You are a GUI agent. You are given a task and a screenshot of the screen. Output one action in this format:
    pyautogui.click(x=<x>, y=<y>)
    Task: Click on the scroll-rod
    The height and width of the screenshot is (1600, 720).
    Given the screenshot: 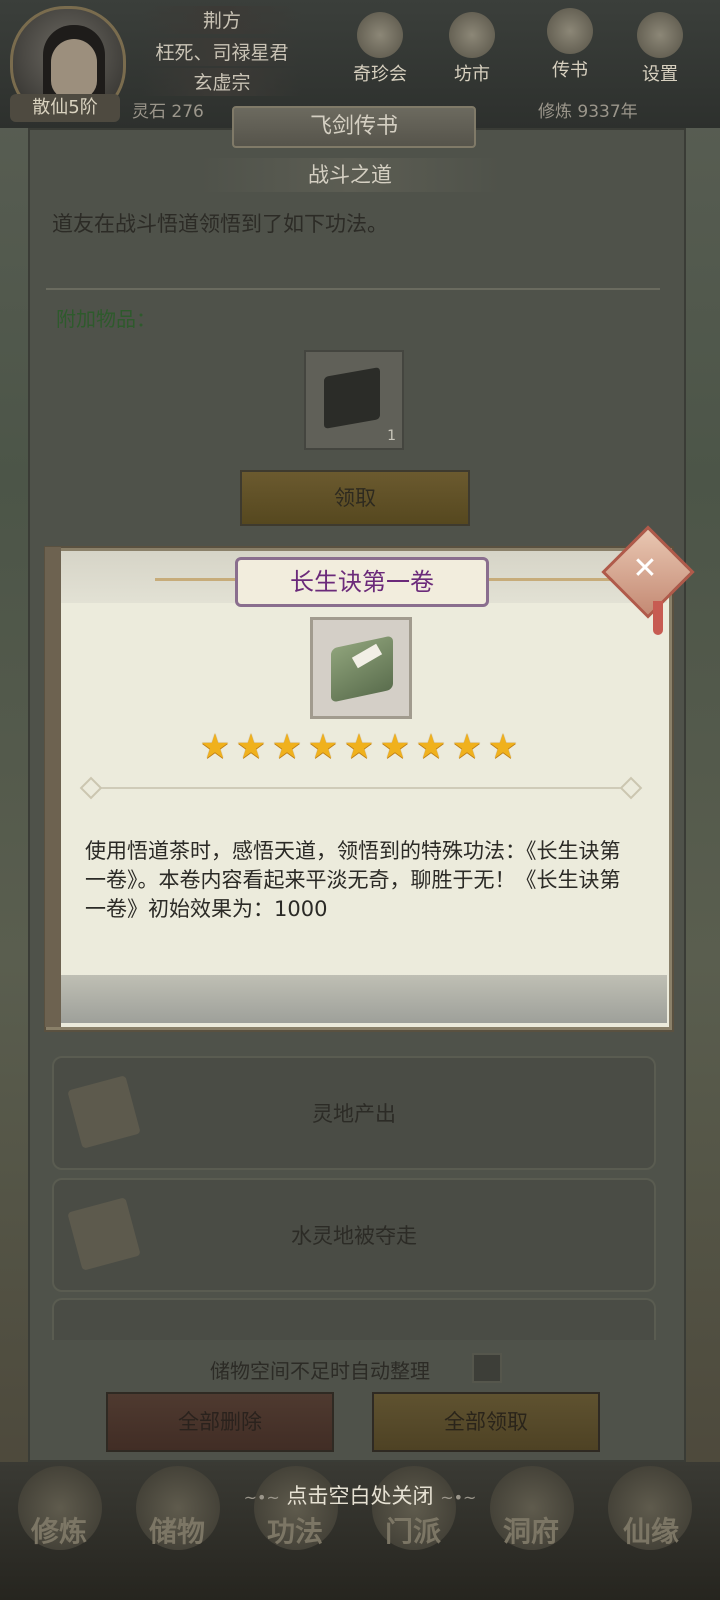 What is the action you would take?
    pyautogui.click(x=53, y=787)
    